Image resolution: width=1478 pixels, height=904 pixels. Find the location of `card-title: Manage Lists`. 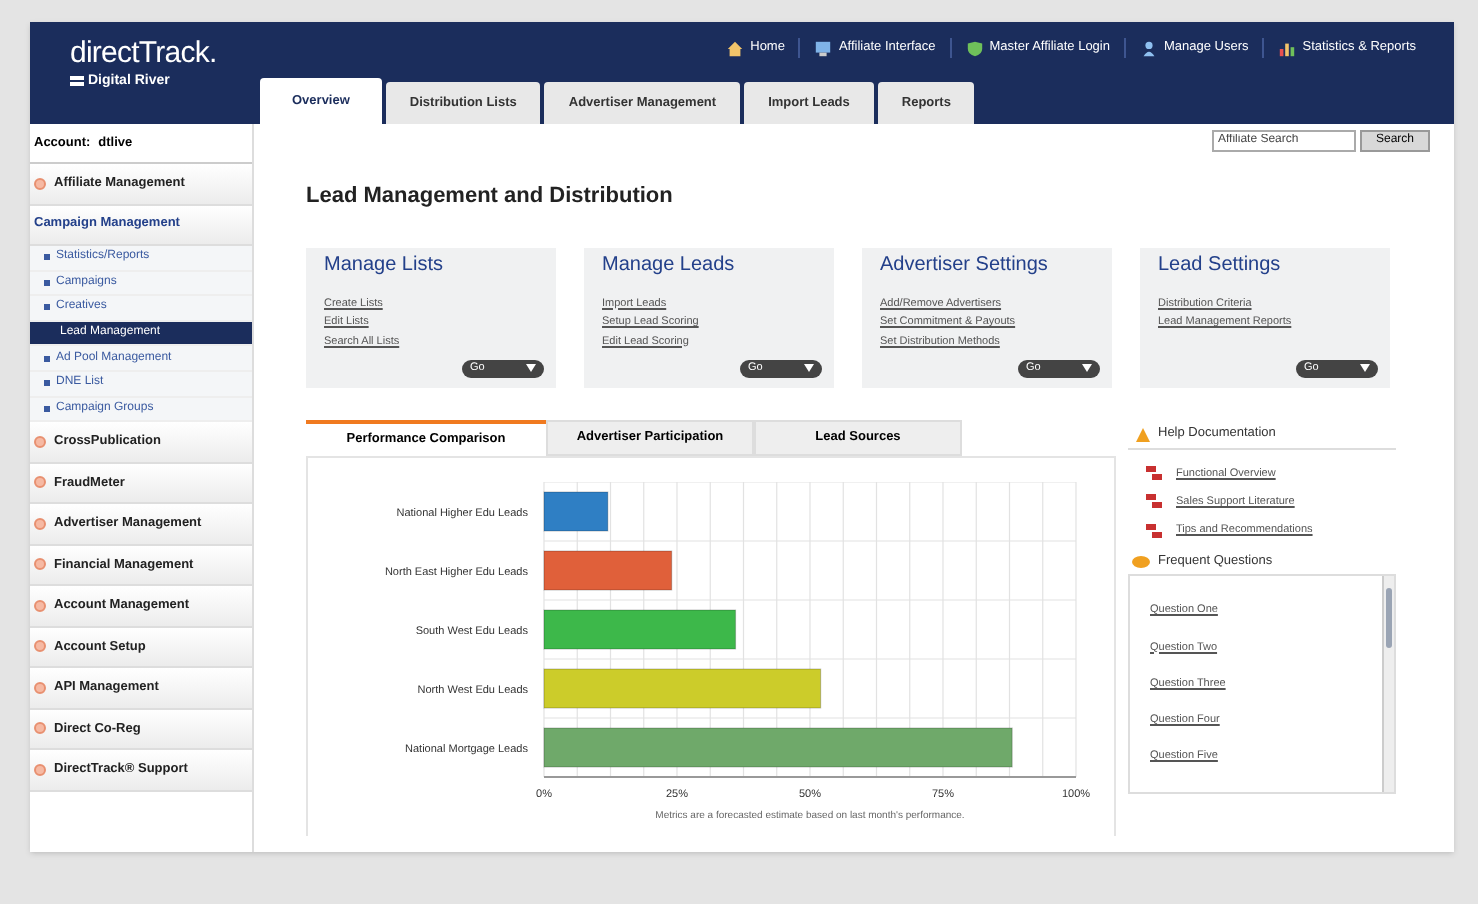

card-title: Manage Lists is located at coordinates (384, 265).